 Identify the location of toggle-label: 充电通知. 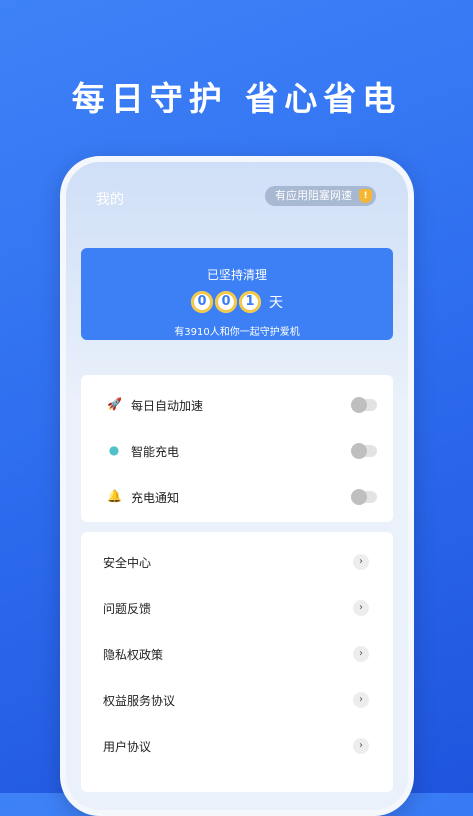
(155, 498).